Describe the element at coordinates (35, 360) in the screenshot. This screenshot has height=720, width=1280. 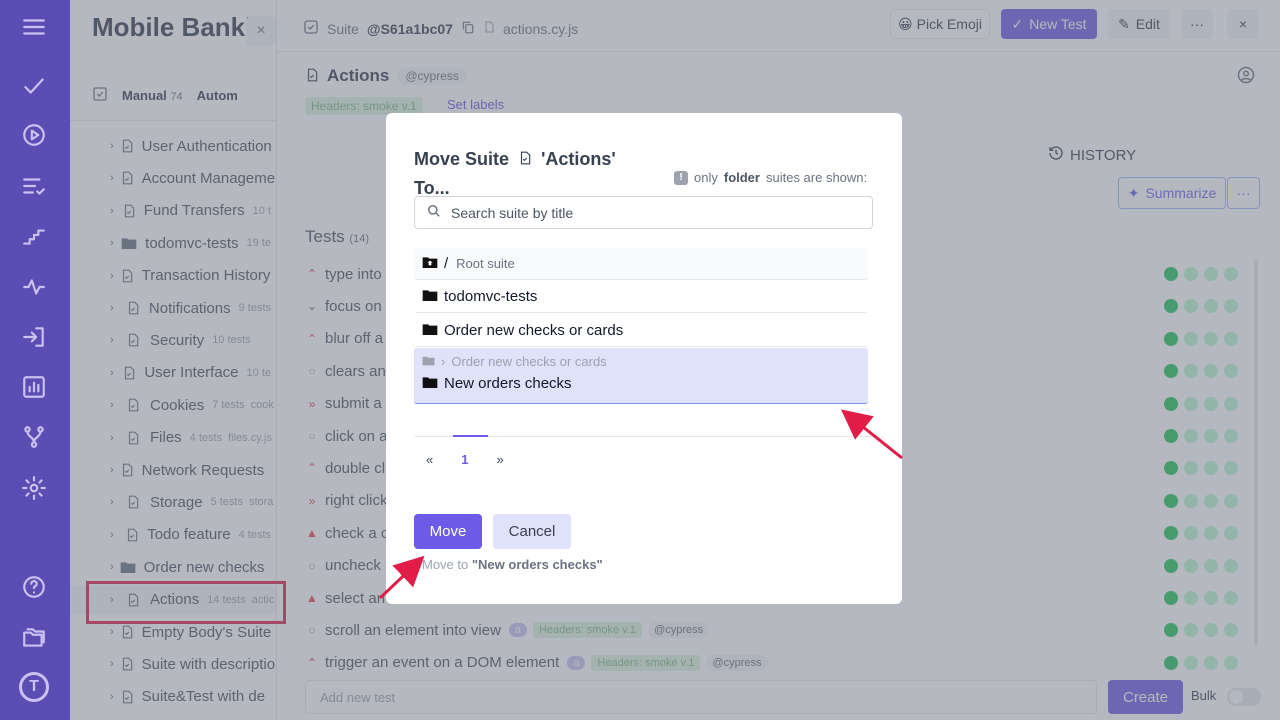
I see `app-rail: T` at that location.